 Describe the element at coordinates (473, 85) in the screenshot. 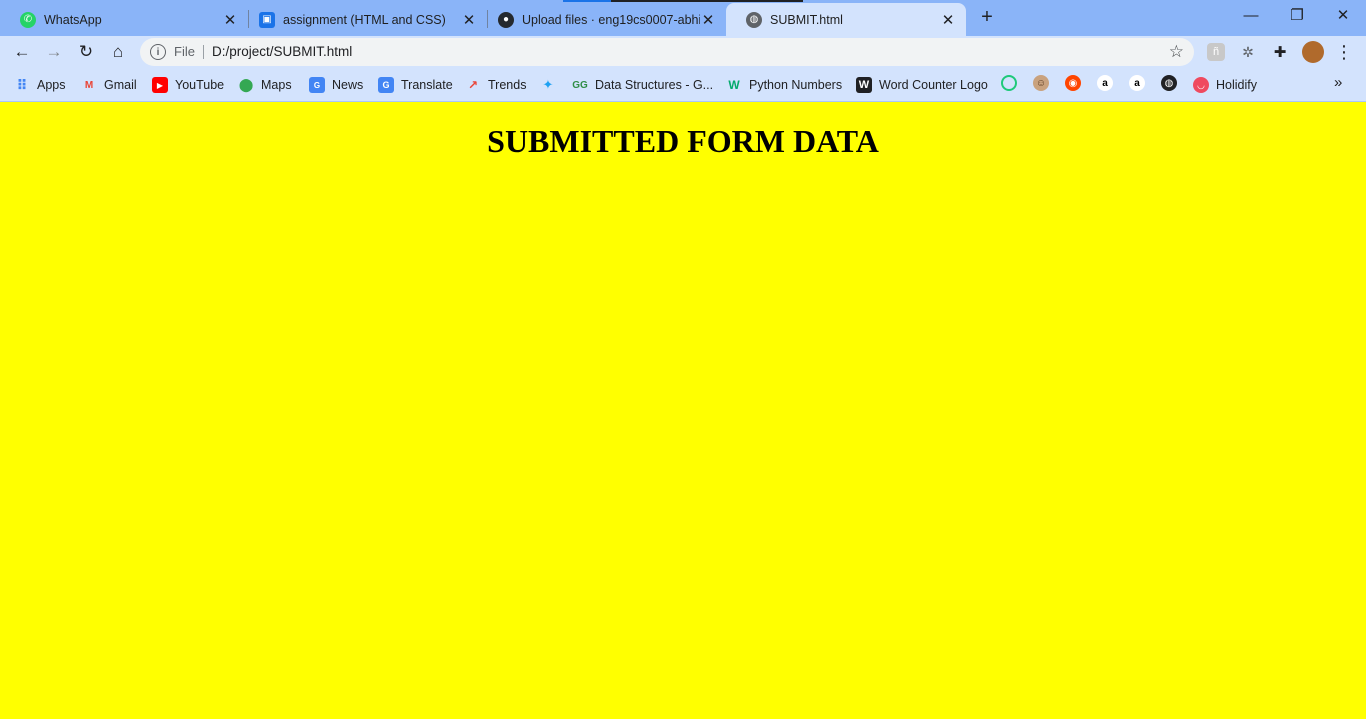

I see `trends-icon: ↗` at that location.